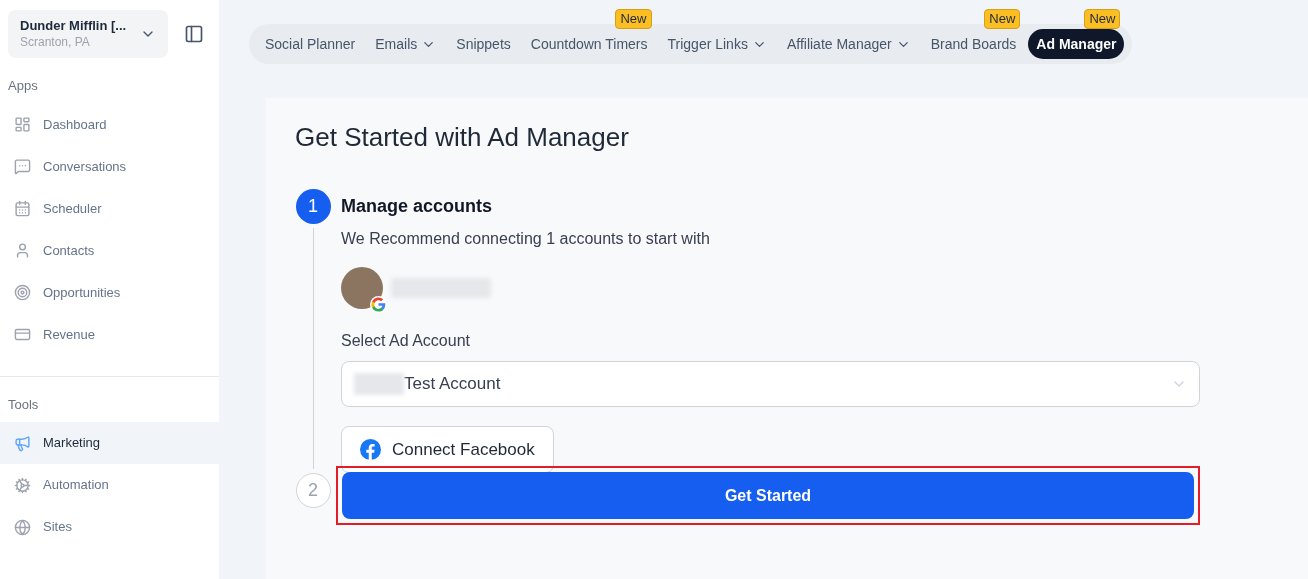  I want to click on sidebar-toggle-icon, so click(194, 34).